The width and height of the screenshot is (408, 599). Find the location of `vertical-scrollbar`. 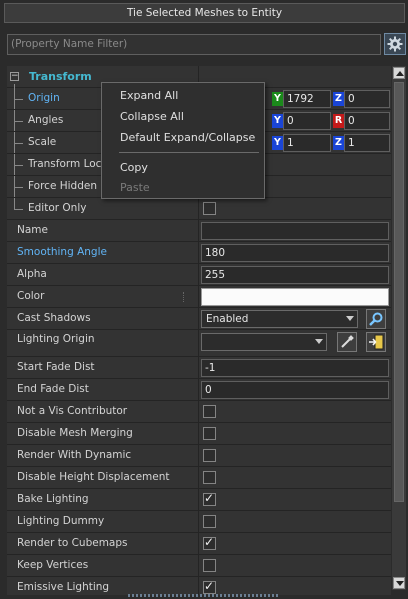

vertical-scrollbar is located at coordinates (399, 328).